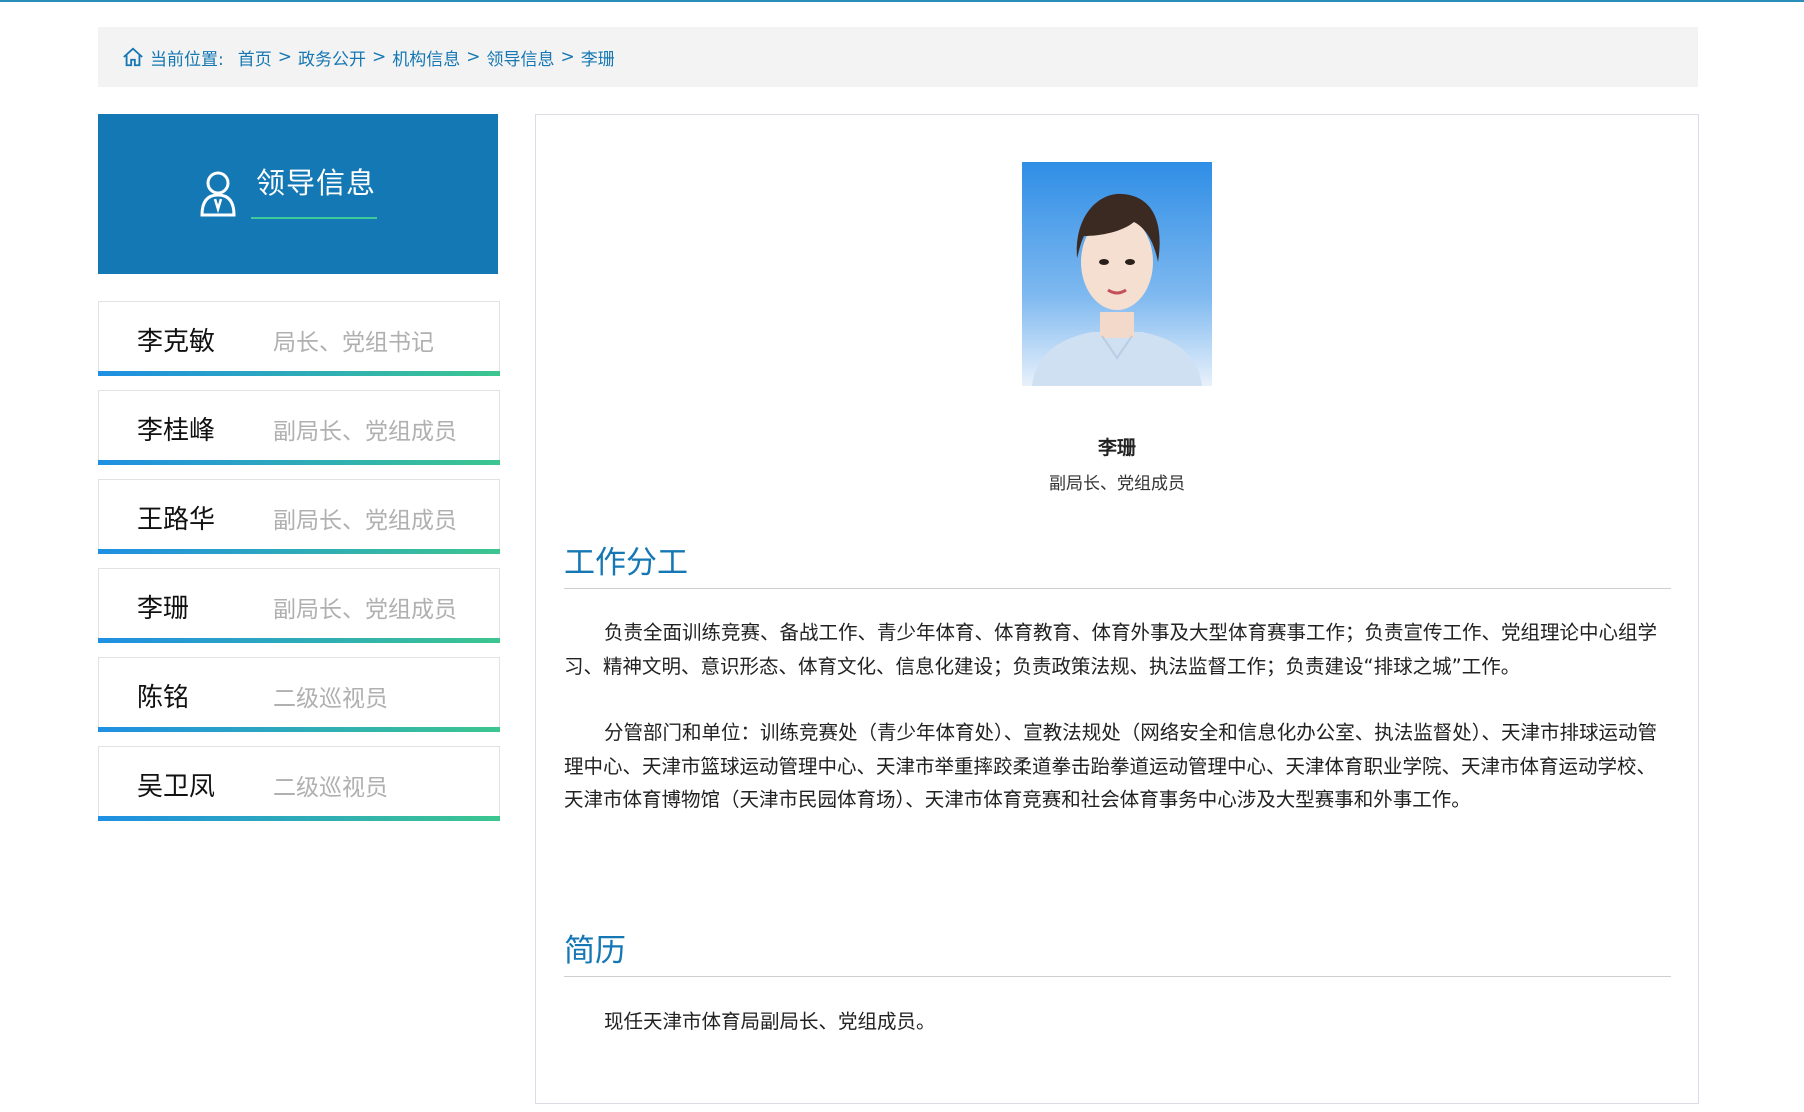 The width and height of the screenshot is (1804, 1112). I want to click on leader-item-li-kemin: 李克敏 局长、党组书记, so click(299, 338).